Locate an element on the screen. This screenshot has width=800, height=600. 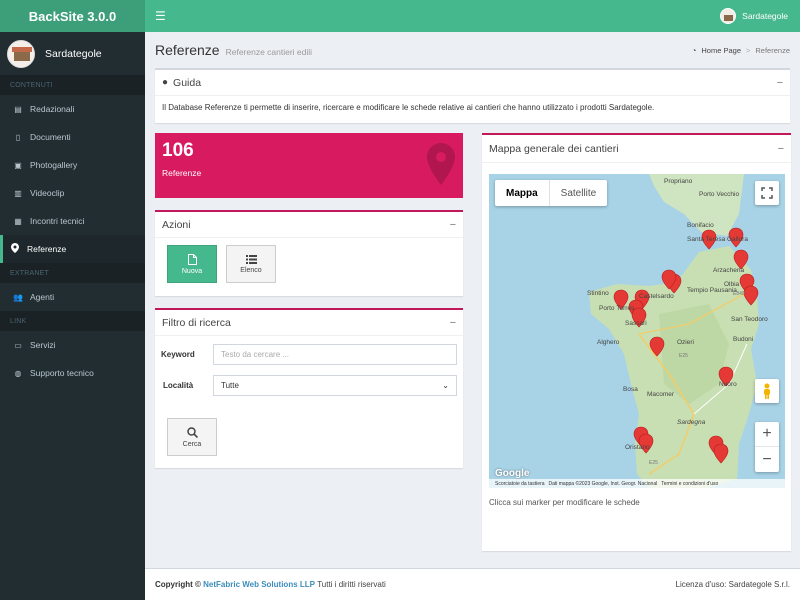
breadcrumb-home: Home Page is located at coordinates (721, 50).